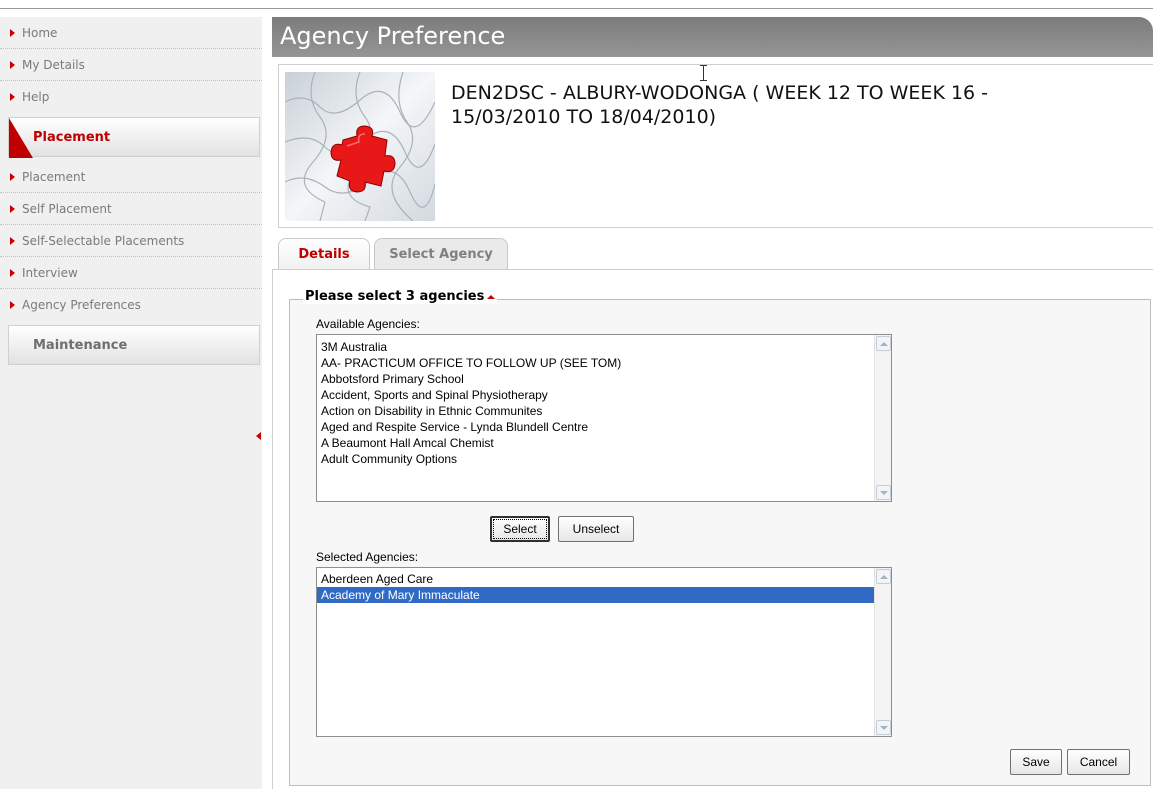 The height and width of the screenshot is (789, 1153). What do you see at coordinates (36, 97) in the screenshot?
I see `sidebar-item-label: Help` at bounding box center [36, 97].